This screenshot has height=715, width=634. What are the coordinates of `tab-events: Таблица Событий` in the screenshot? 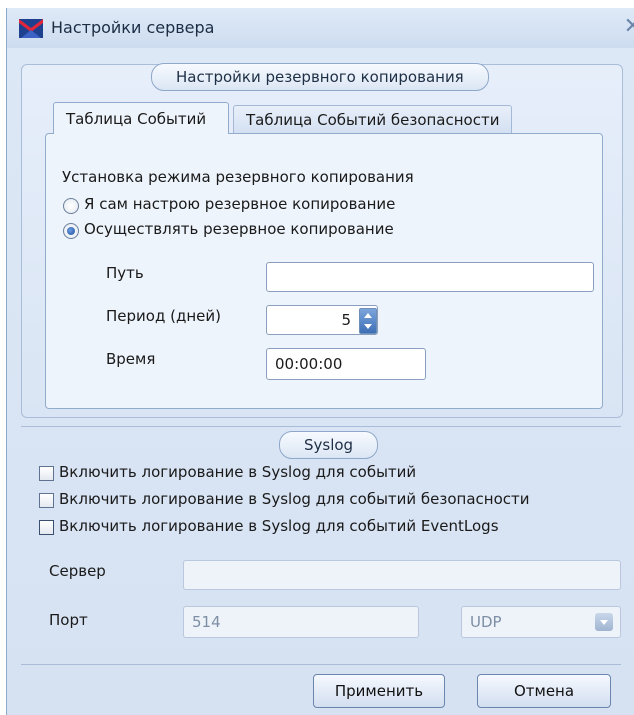 It's located at (141, 118).